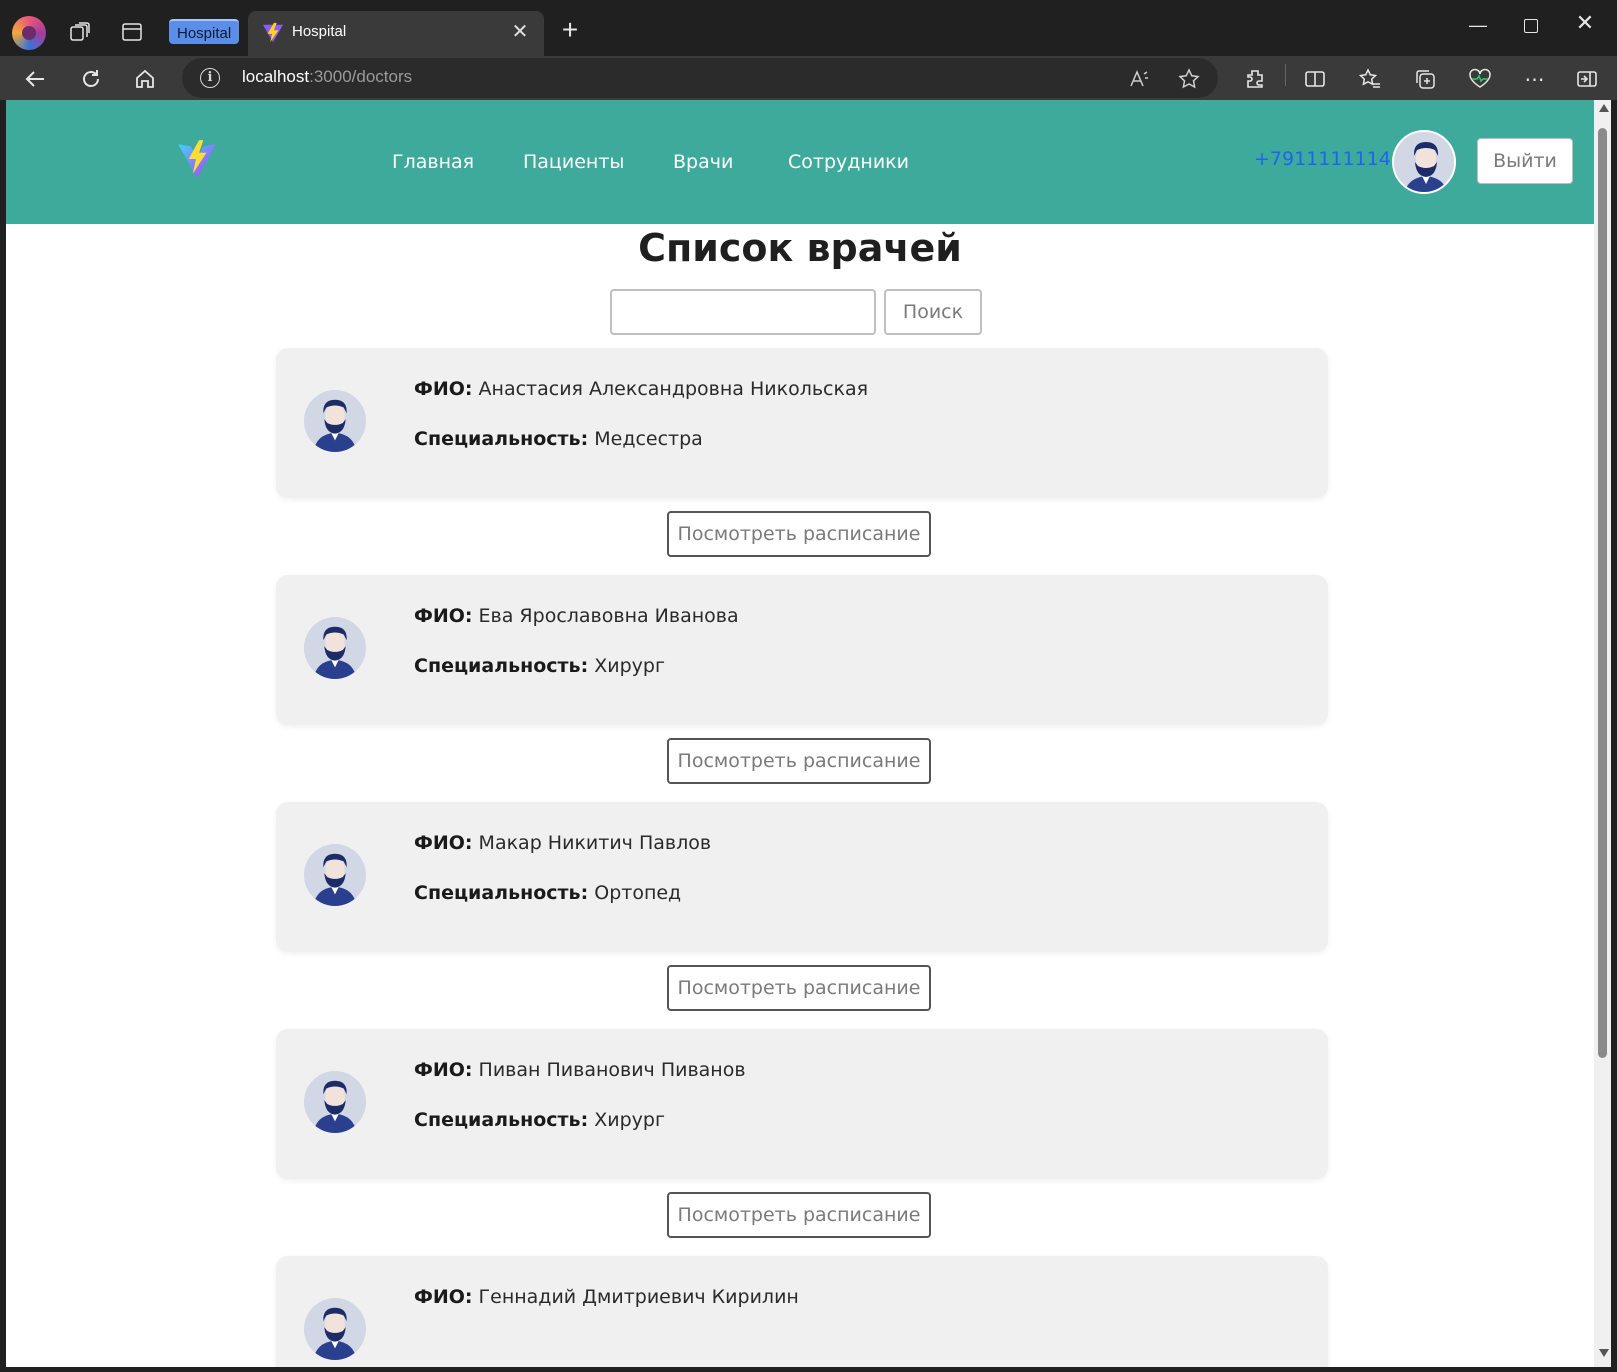 The width and height of the screenshot is (1617, 1372). Describe the element at coordinates (848, 162) in the screenshot. I see `nav-link-staff: Сотрудники` at that location.